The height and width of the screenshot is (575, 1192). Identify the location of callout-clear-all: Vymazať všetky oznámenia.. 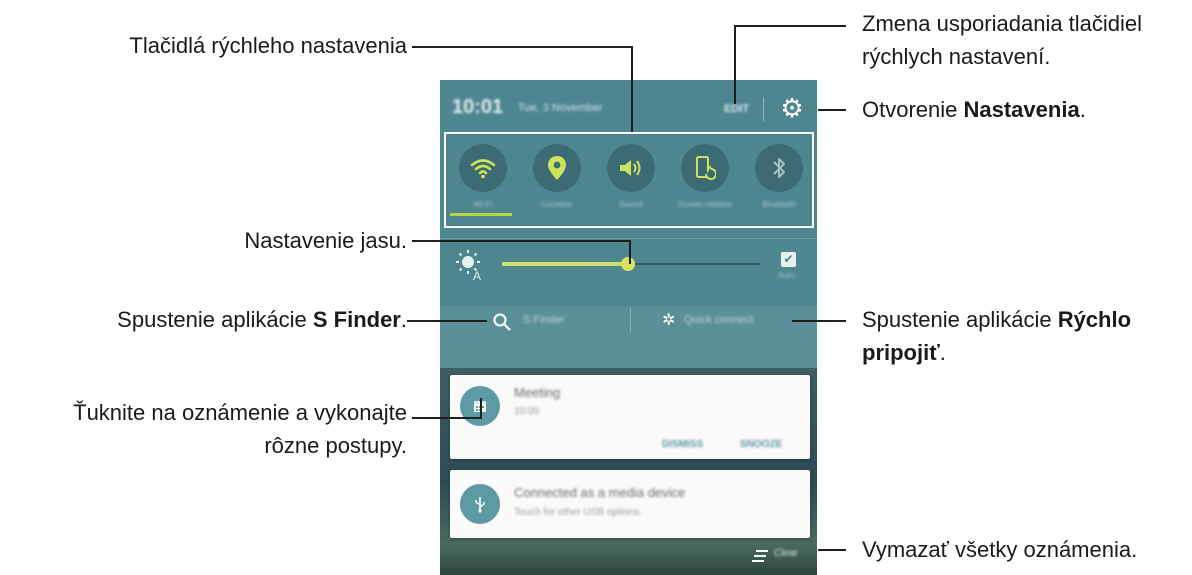
(1000, 549).